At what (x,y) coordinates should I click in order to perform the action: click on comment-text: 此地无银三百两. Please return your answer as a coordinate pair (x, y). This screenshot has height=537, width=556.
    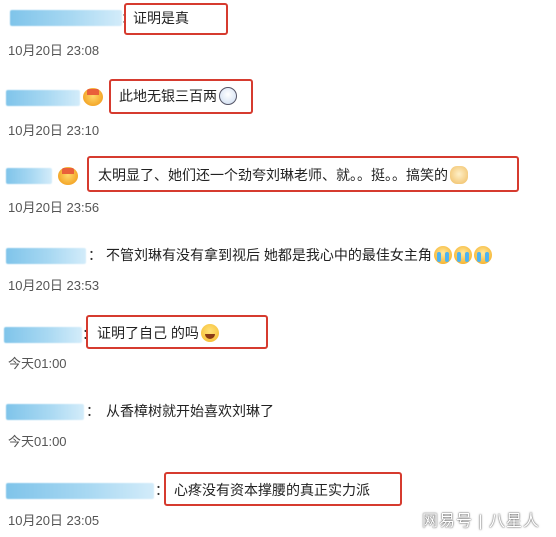
    Looking at the image, I should click on (178, 96).